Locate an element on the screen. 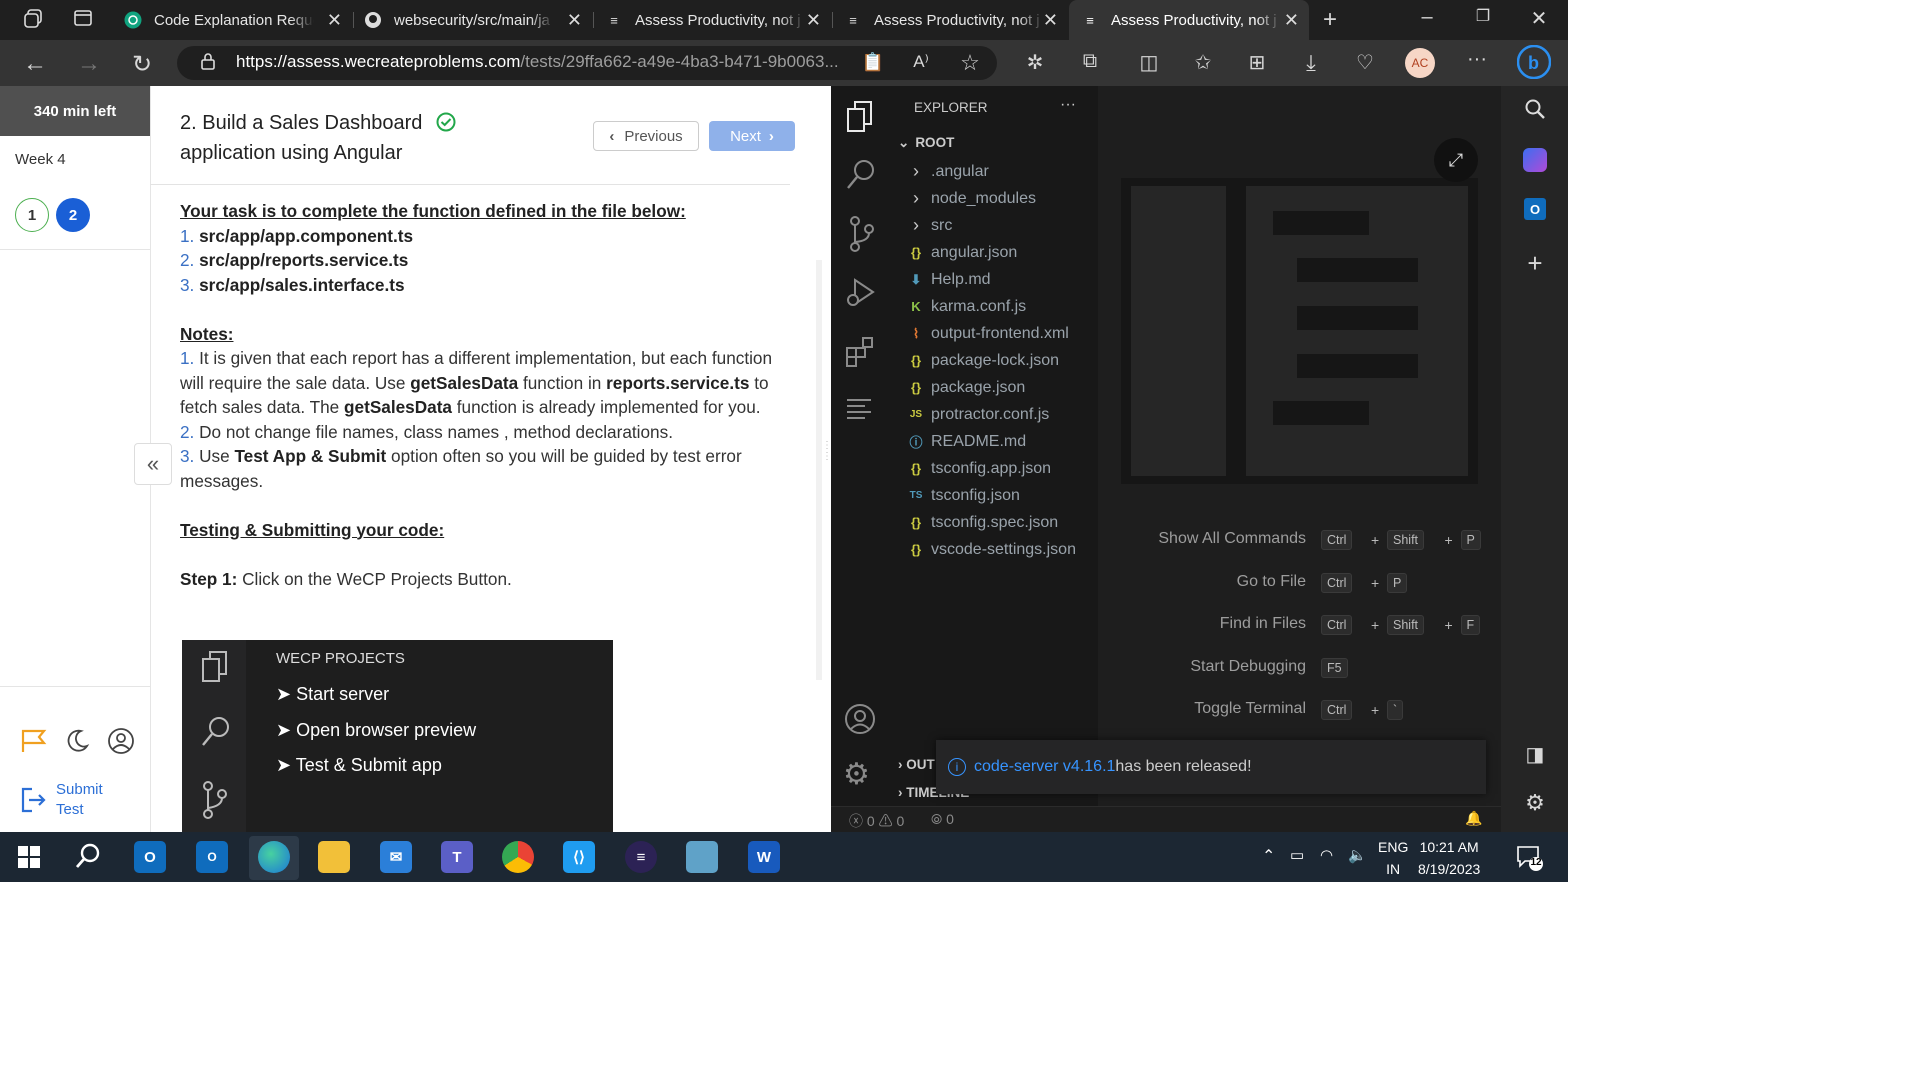  favorites-icon: ✩ is located at coordinates (1203, 62).